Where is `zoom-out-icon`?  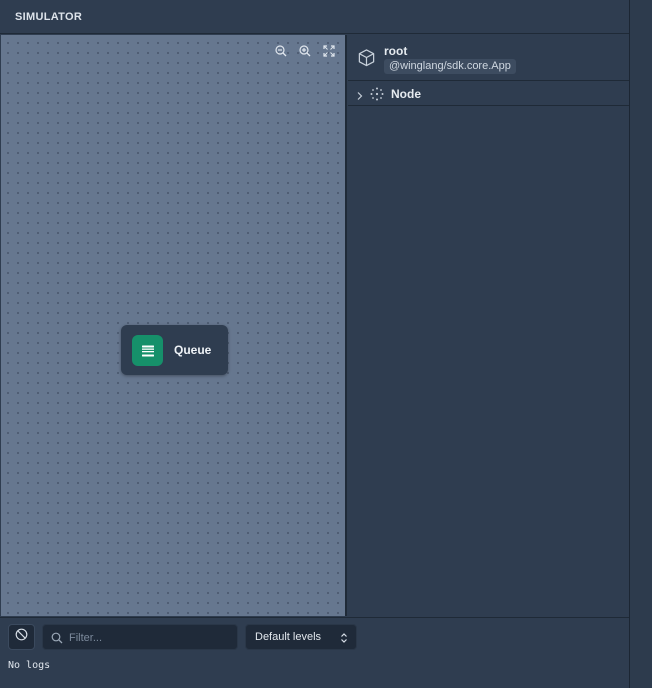
zoom-out-icon is located at coordinates (281, 51).